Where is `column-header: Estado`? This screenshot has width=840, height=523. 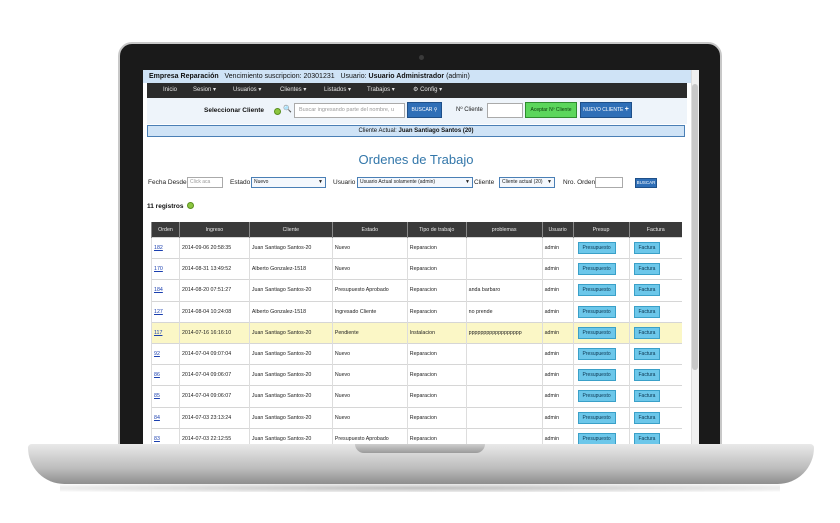
column-header: Estado is located at coordinates (369, 230).